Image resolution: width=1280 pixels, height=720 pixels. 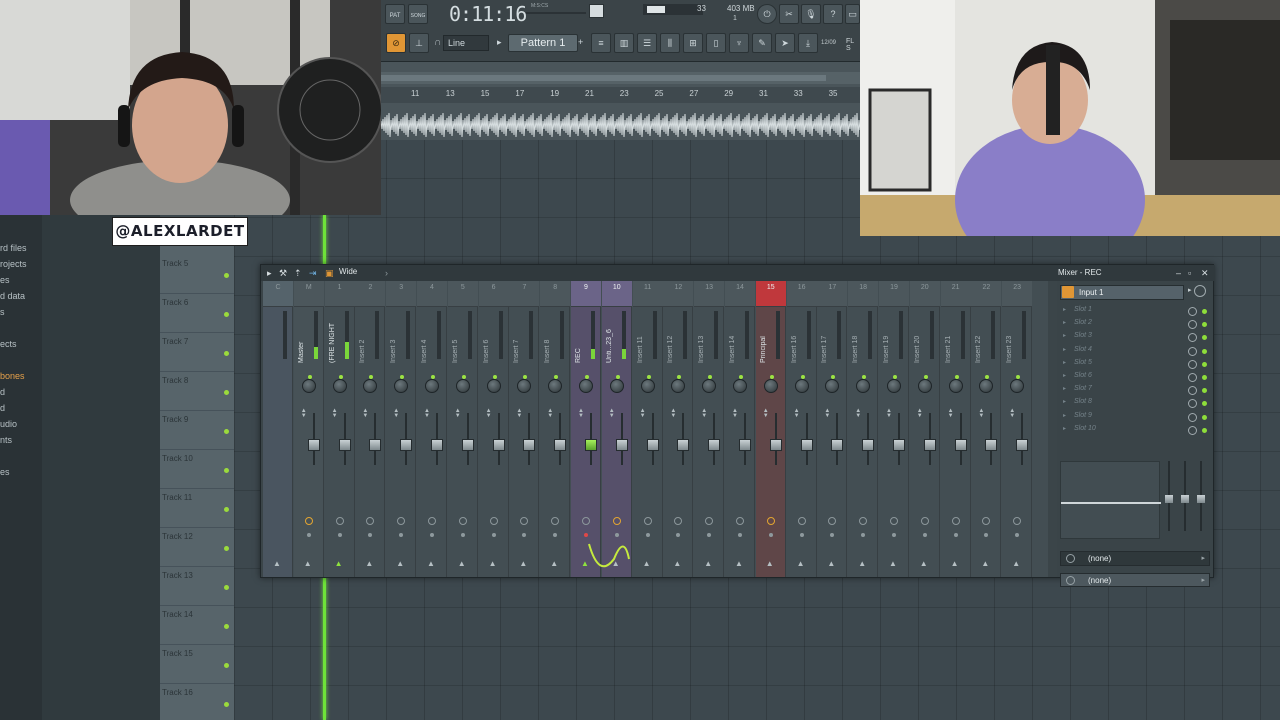 I want to click on mixer-strip: 14 Insert 14 ▲ ▼ ▲, so click(x=740, y=429).